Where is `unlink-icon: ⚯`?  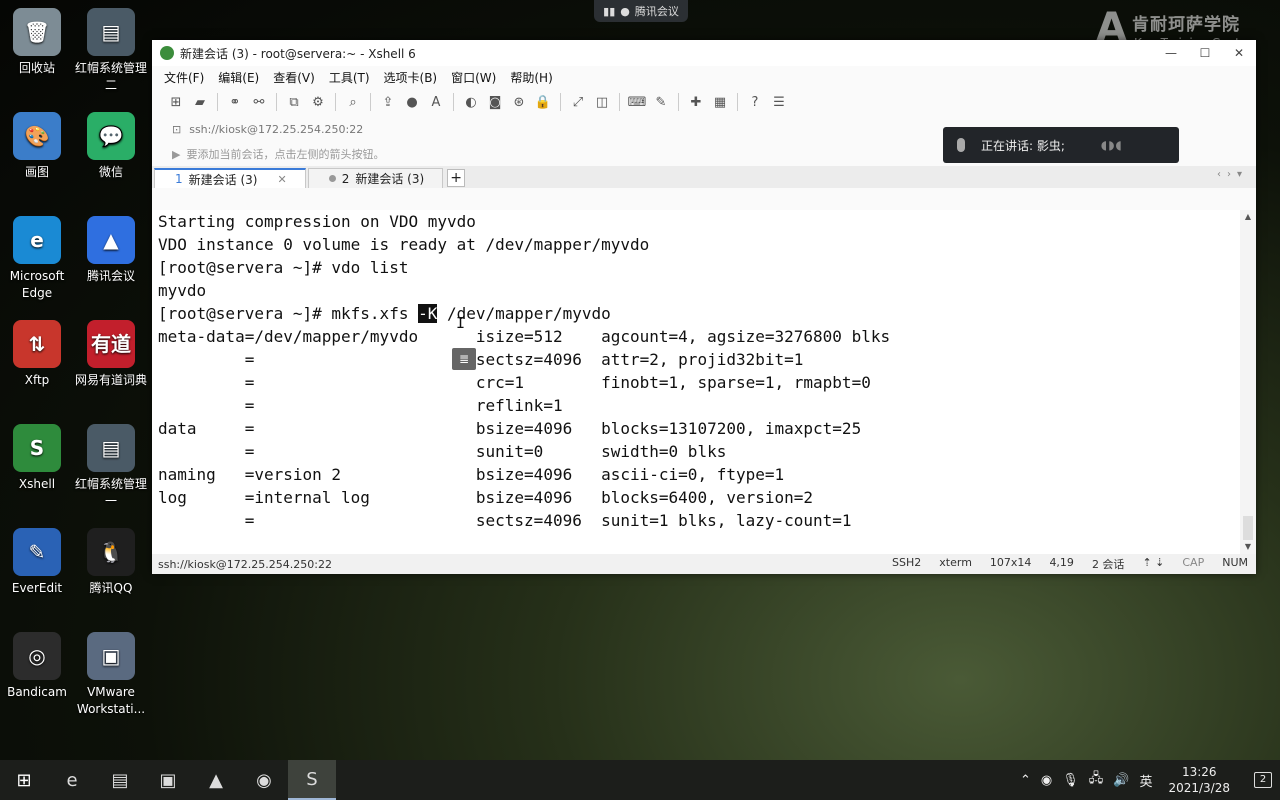 unlink-icon: ⚯ is located at coordinates (259, 102).